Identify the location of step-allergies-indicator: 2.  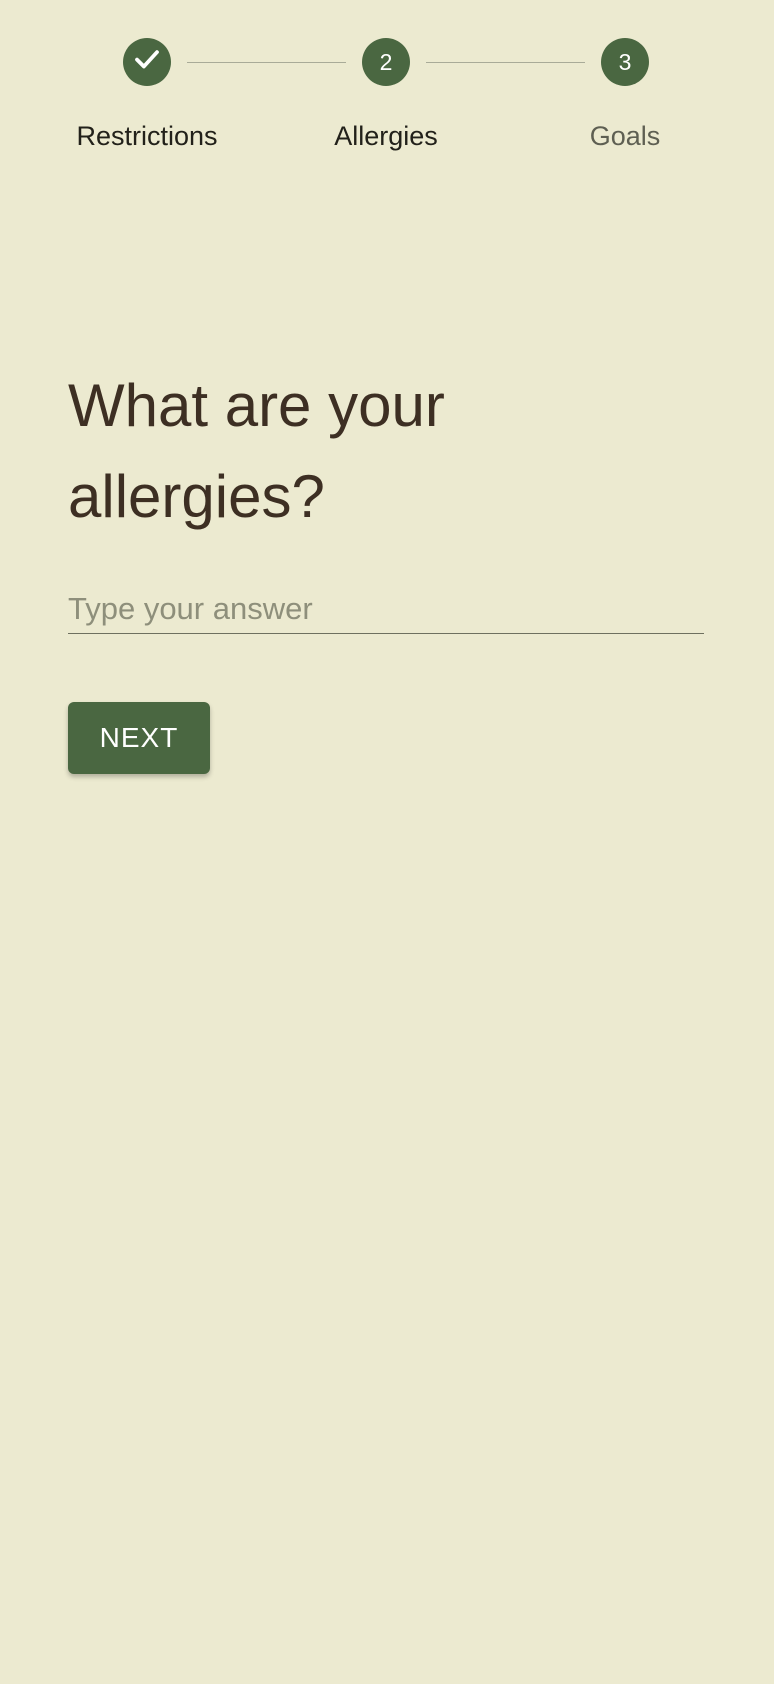
(386, 62).